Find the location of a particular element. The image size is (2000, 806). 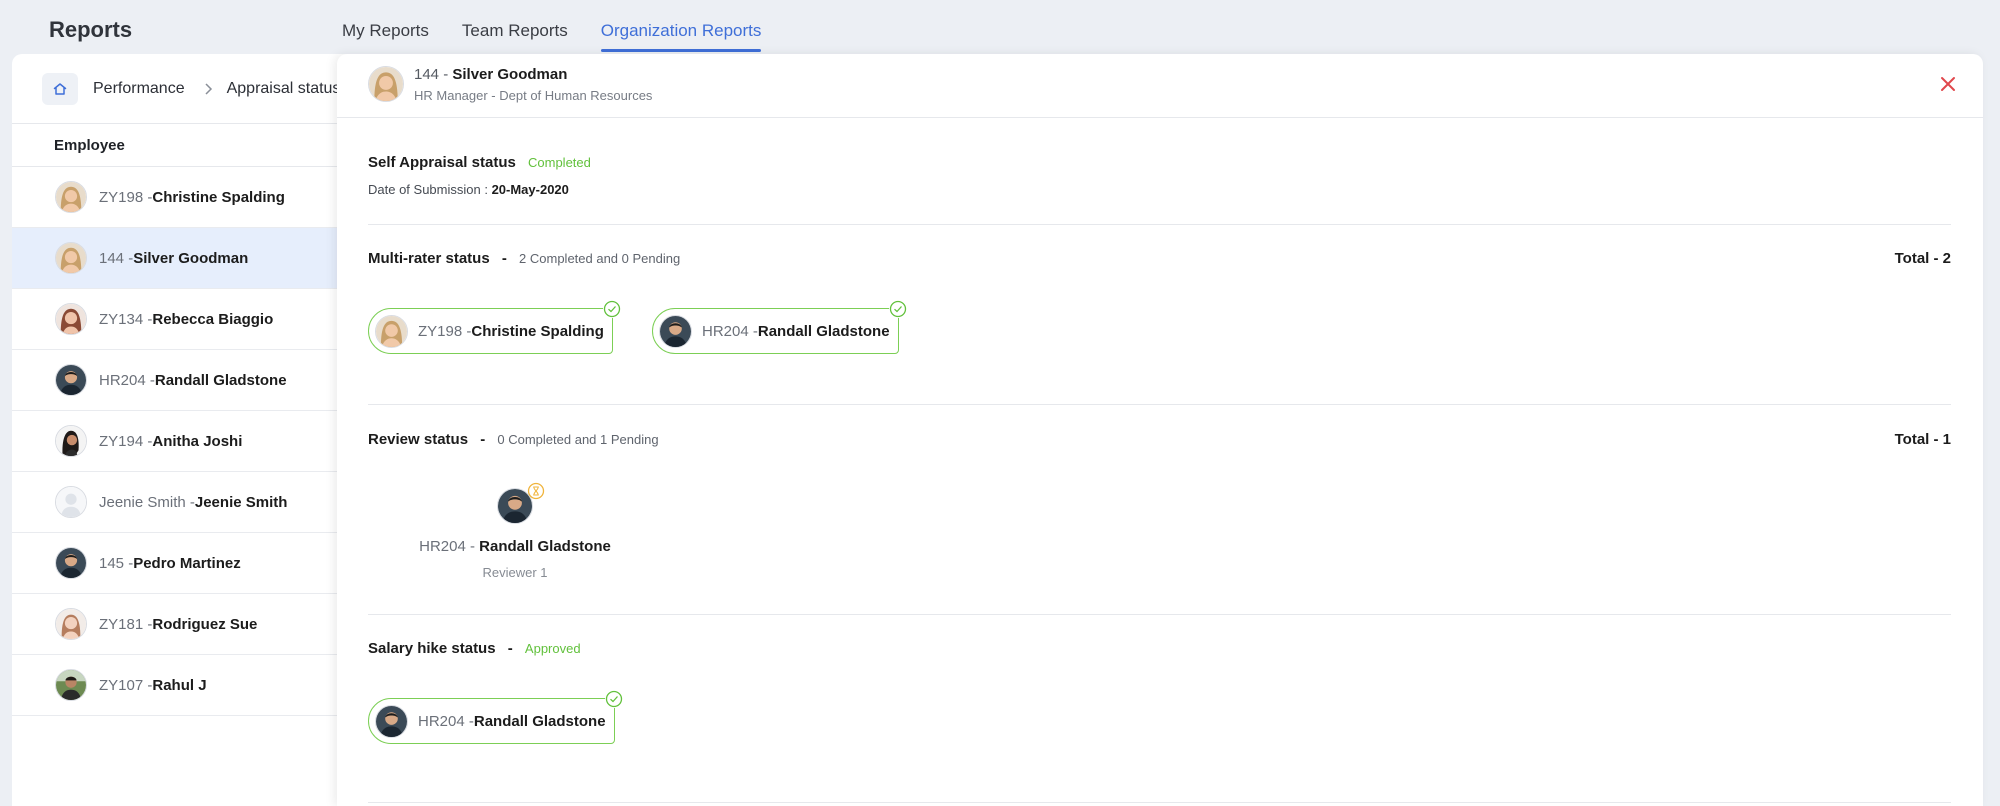

employee-id: ZY194 - is located at coordinates (126, 441).